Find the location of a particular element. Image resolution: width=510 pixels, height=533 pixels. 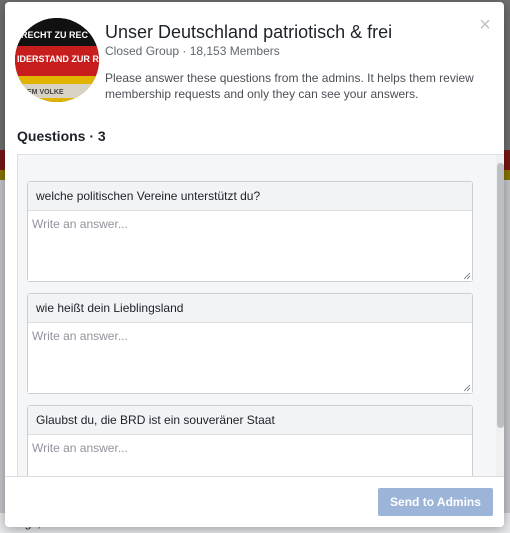

questions-heading: Questions · 3 is located at coordinates (61, 136).